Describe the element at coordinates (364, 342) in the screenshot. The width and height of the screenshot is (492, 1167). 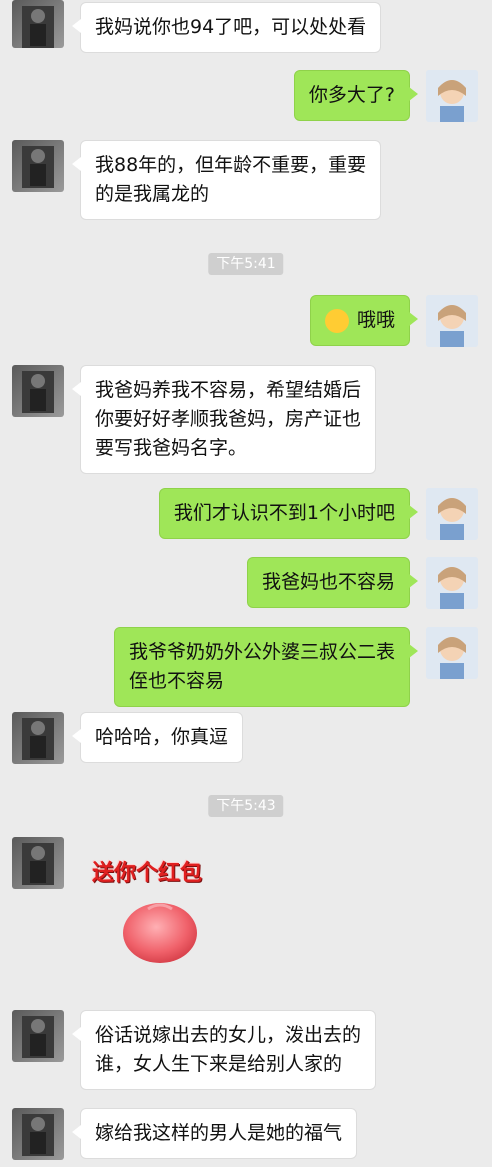
I see `message-bubble: 哦哦` at that location.